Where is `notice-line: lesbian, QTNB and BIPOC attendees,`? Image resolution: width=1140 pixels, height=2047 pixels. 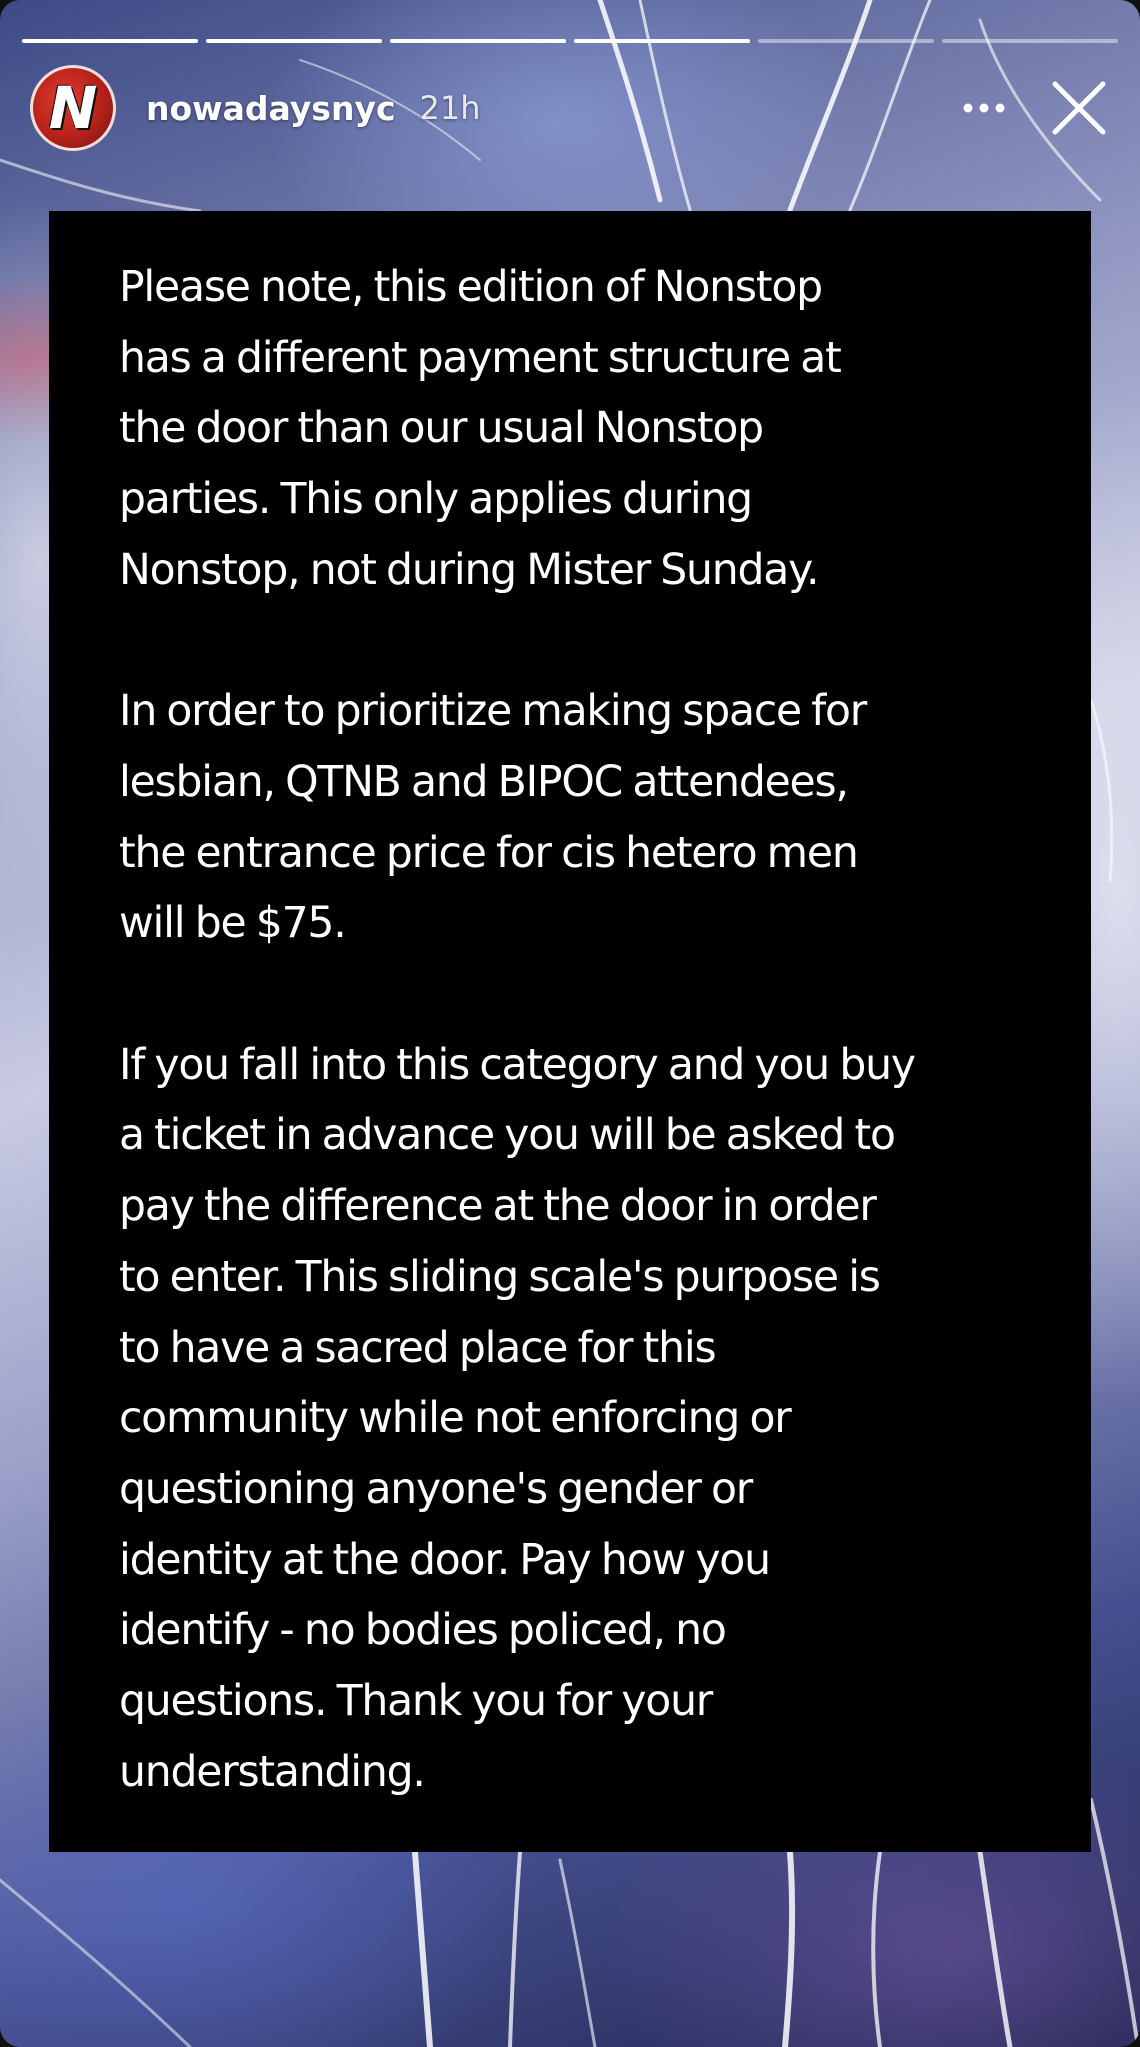 notice-line: lesbian, QTNB and BIPOC attendees, is located at coordinates (484, 782).